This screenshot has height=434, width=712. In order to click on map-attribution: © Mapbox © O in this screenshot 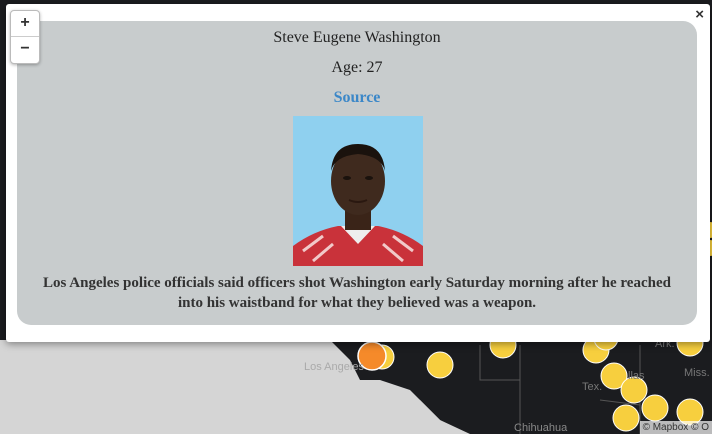, I will do `click(675, 427)`.